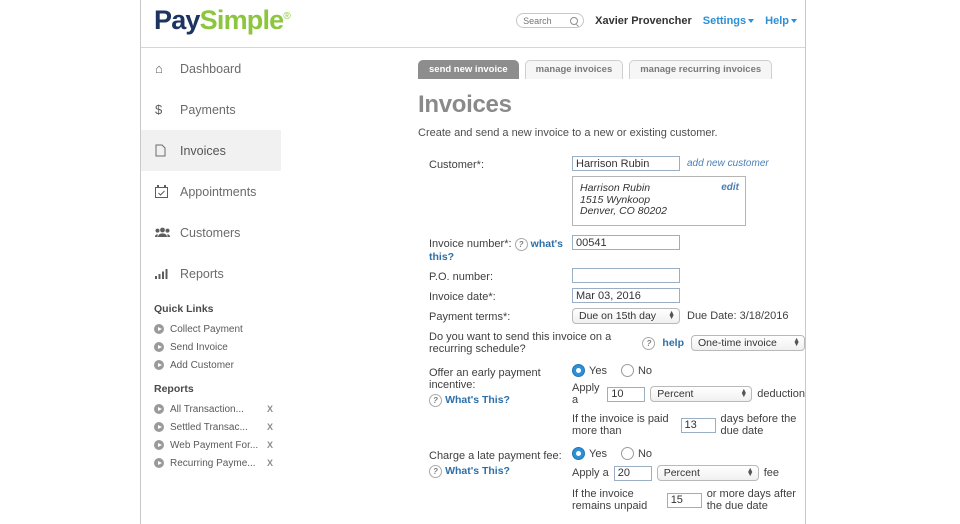 The height and width of the screenshot is (524, 960). Describe the element at coordinates (590, 473) in the screenshot. I see `late-fee-apply-prefix: Apply a` at that location.